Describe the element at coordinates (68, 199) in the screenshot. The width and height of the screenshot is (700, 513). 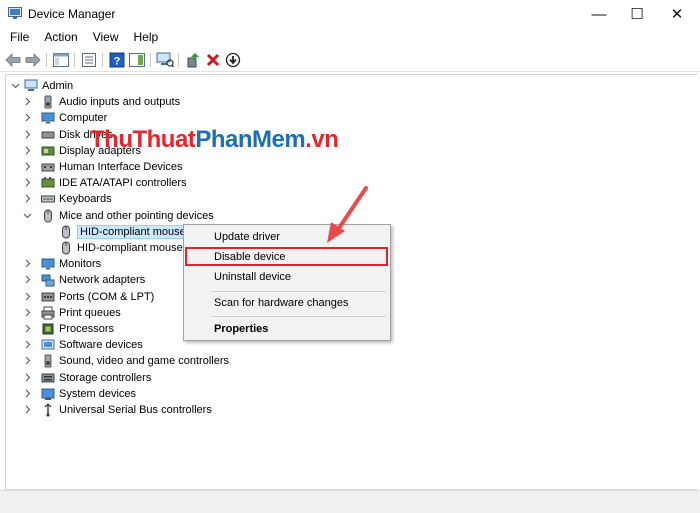
I see `tree-category: Keyboards` at that location.